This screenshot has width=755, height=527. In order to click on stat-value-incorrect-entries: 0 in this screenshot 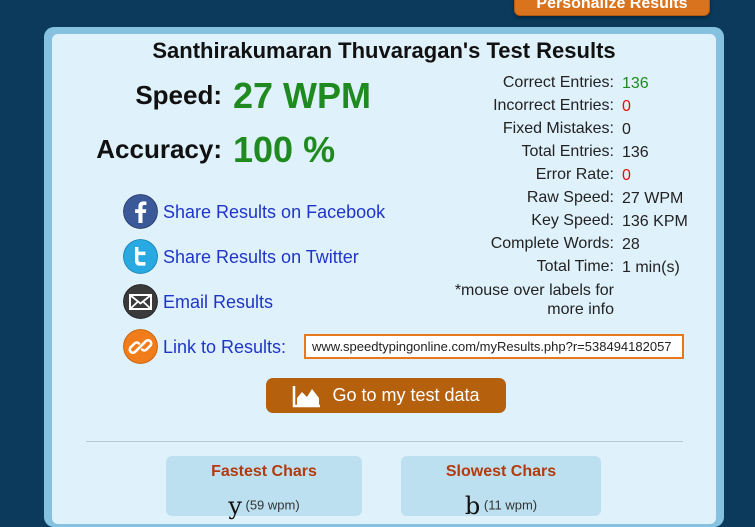, I will do `click(626, 106)`.